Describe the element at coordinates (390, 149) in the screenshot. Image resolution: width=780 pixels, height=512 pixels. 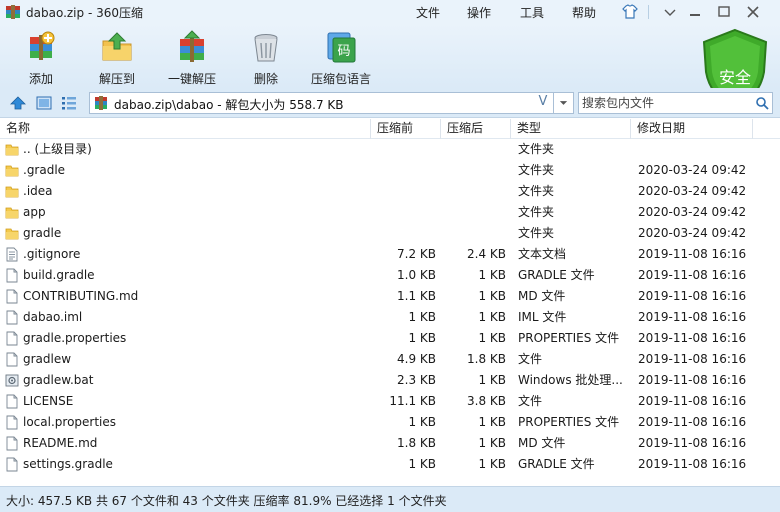
I see `file-row: .. (上级目录) 文件夹` at that location.